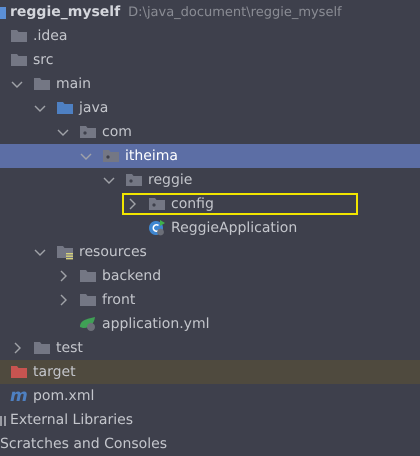 The width and height of the screenshot is (420, 456). Describe the element at coordinates (151, 156) in the screenshot. I see `tree-item: itheima` at that location.